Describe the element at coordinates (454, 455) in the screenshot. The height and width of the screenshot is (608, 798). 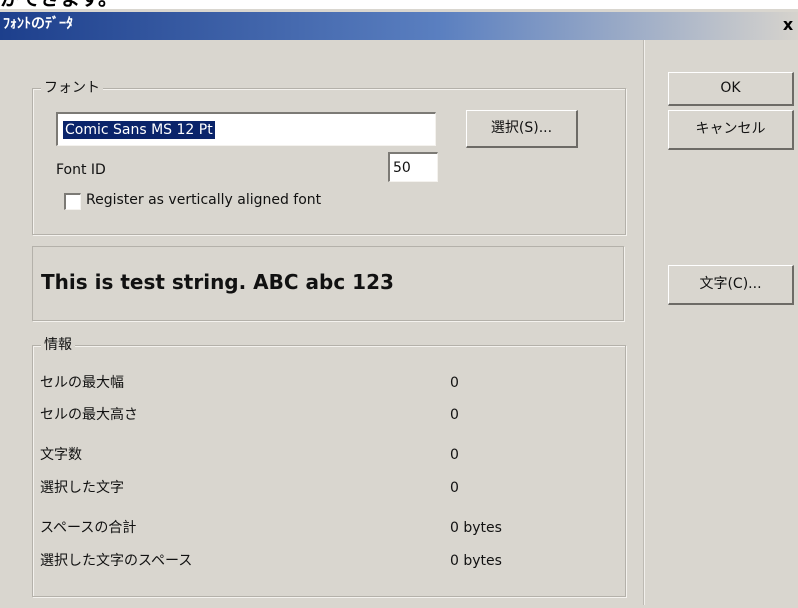
I see `character-count-value: 0` at that location.